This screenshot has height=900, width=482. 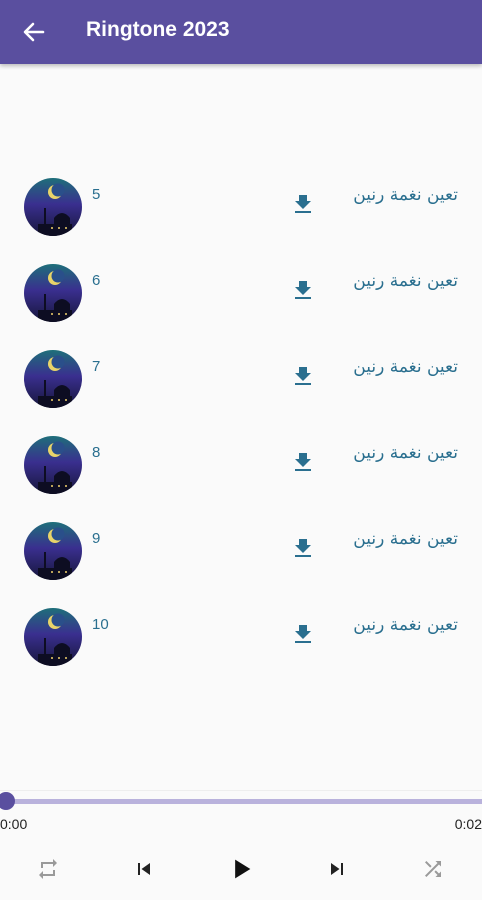 I want to click on list-item: 8 تعين نغمة رنين, so click(x=241, y=465).